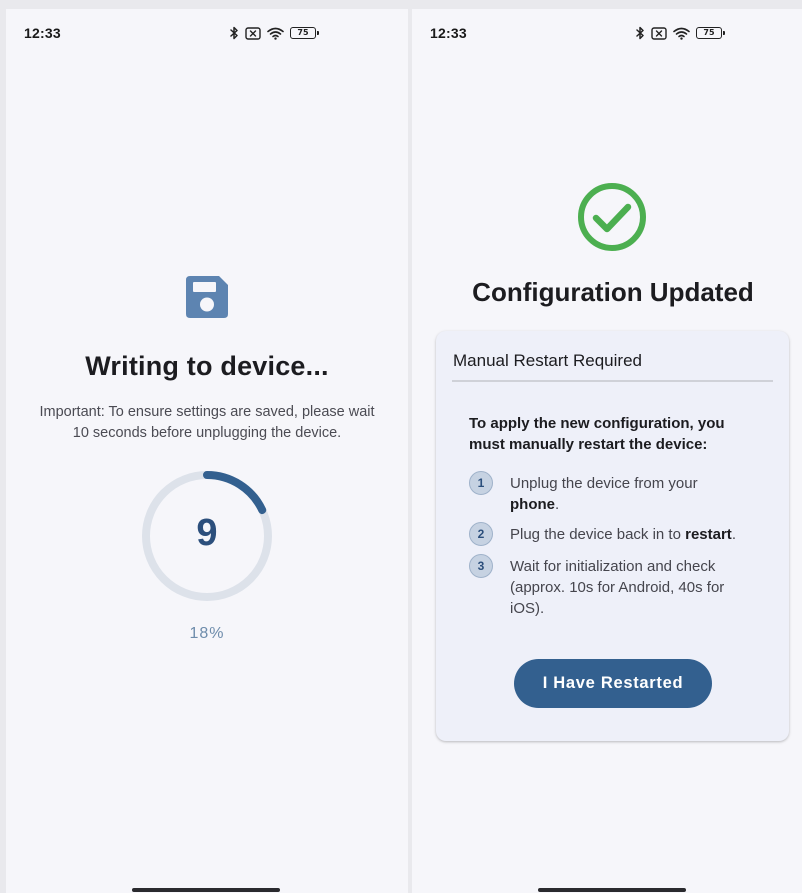 The width and height of the screenshot is (802, 893). What do you see at coordinates (604, 494) in the screenshot?
I see `step-text: Unplug the device from your phone.` at bounding box center [604, 494].